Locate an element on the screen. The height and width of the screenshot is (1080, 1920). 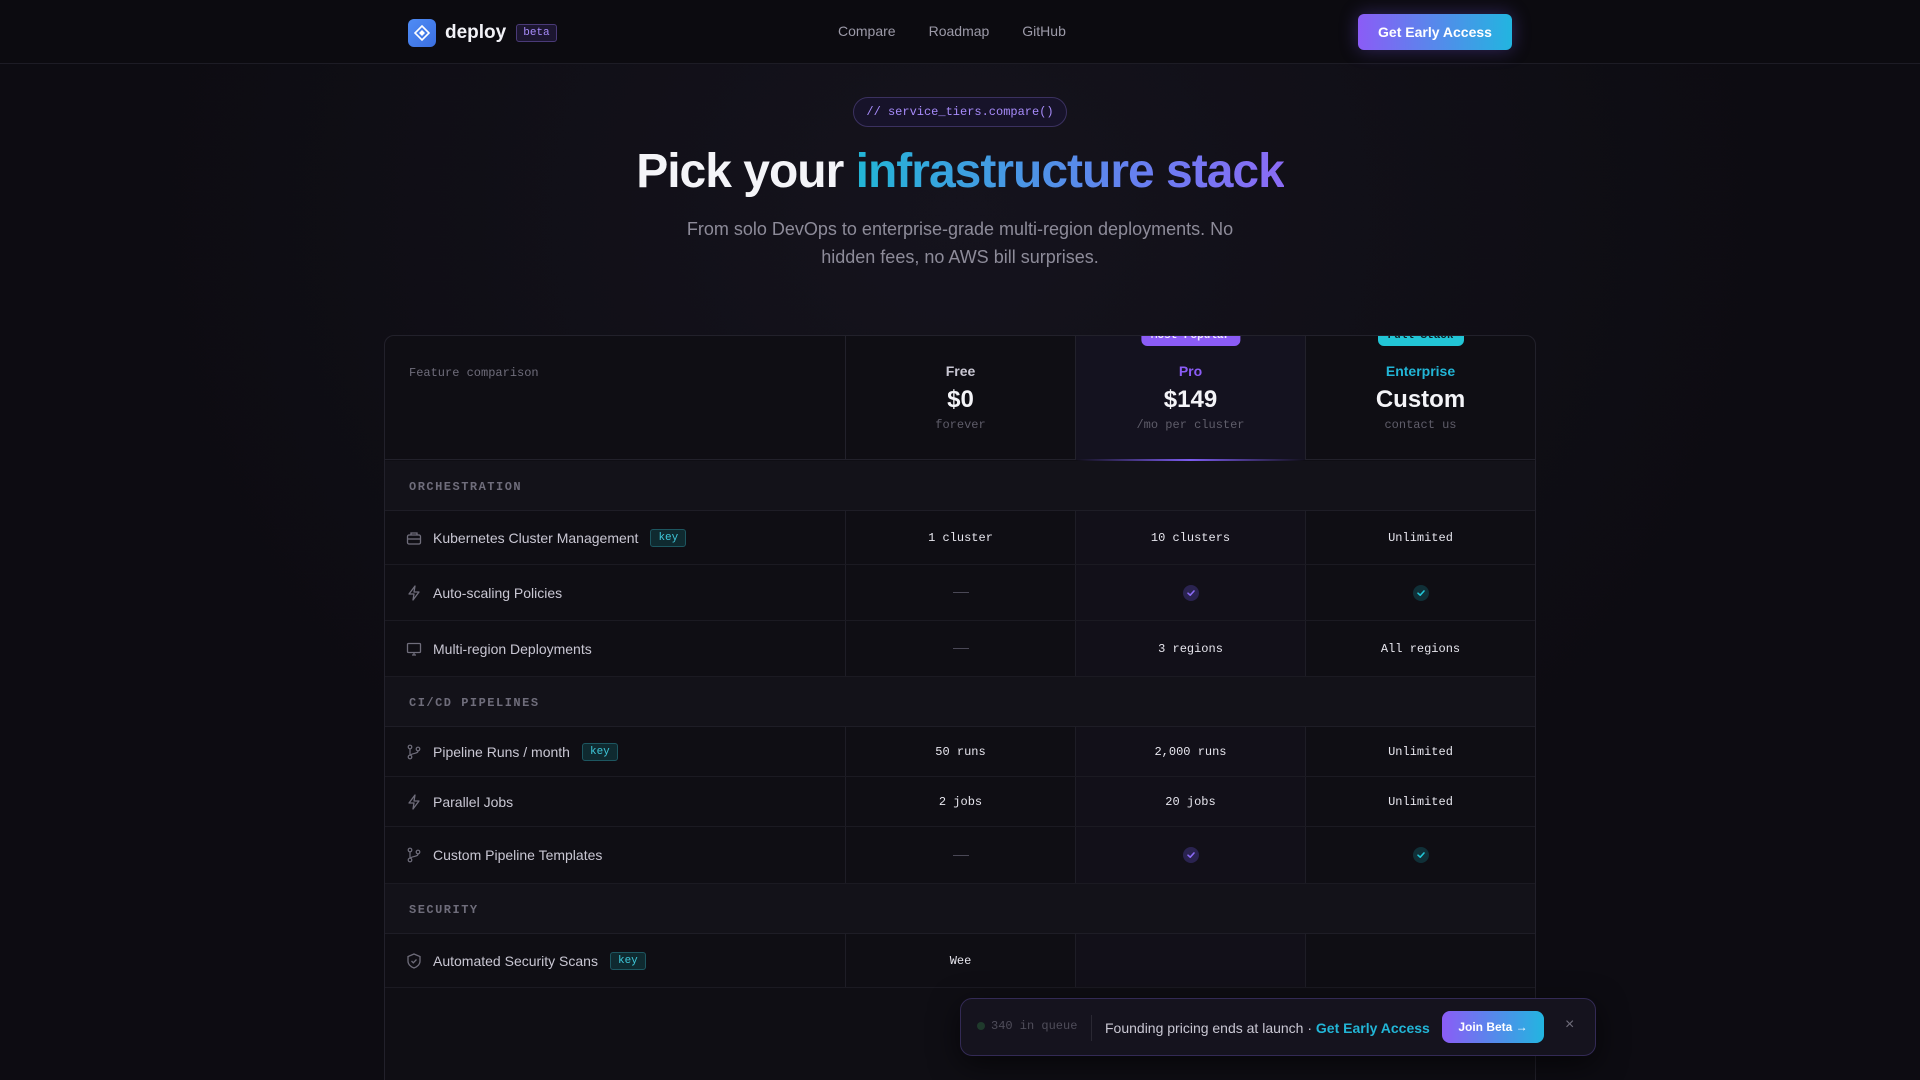
page-title: Pick your infrastructure stack is located at coordinates (960, 171).